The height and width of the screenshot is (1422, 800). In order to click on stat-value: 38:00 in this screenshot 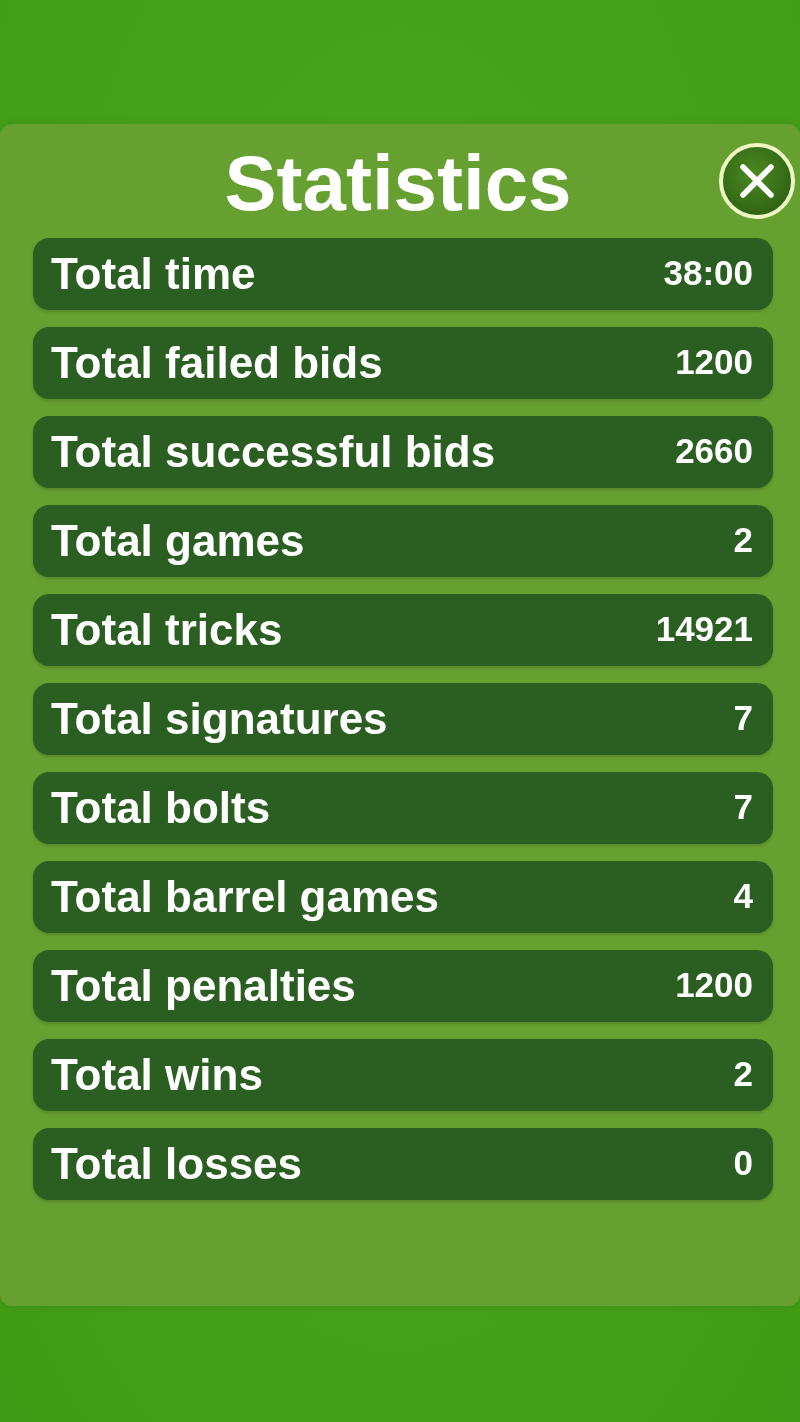, I will do `click(708, 272)`.